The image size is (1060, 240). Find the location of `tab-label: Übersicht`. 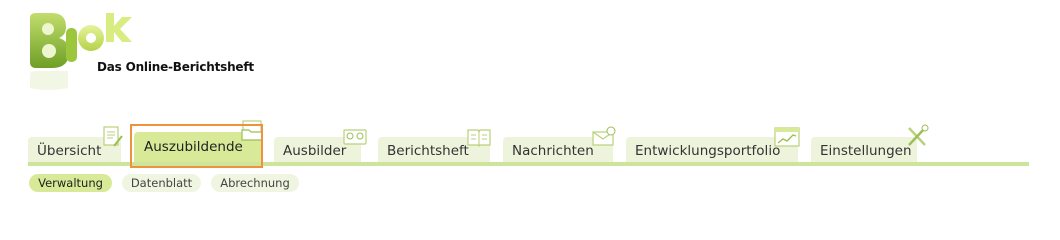

tab-label: Übersicht is located at coordinates (69, 151).